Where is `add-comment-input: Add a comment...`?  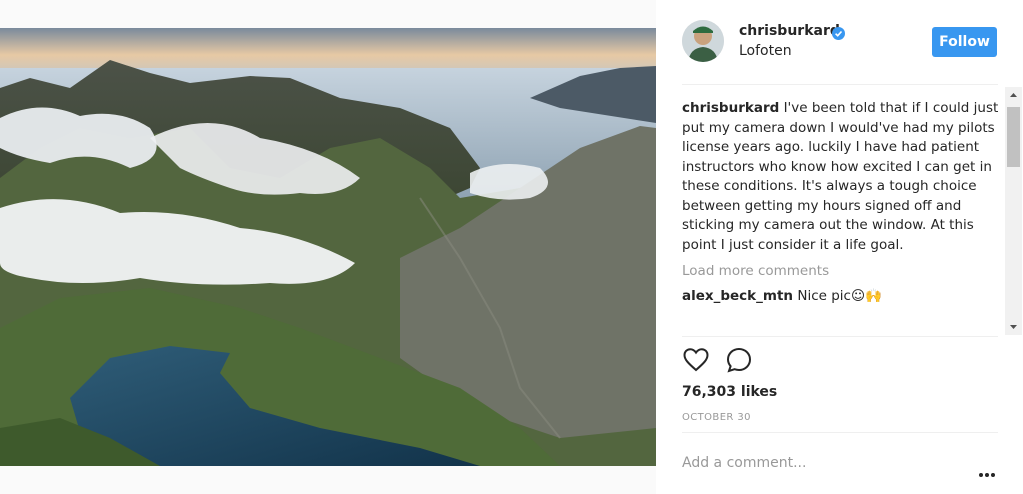
add-comment-input: Add a comment... is located at coordinates (744, 463).